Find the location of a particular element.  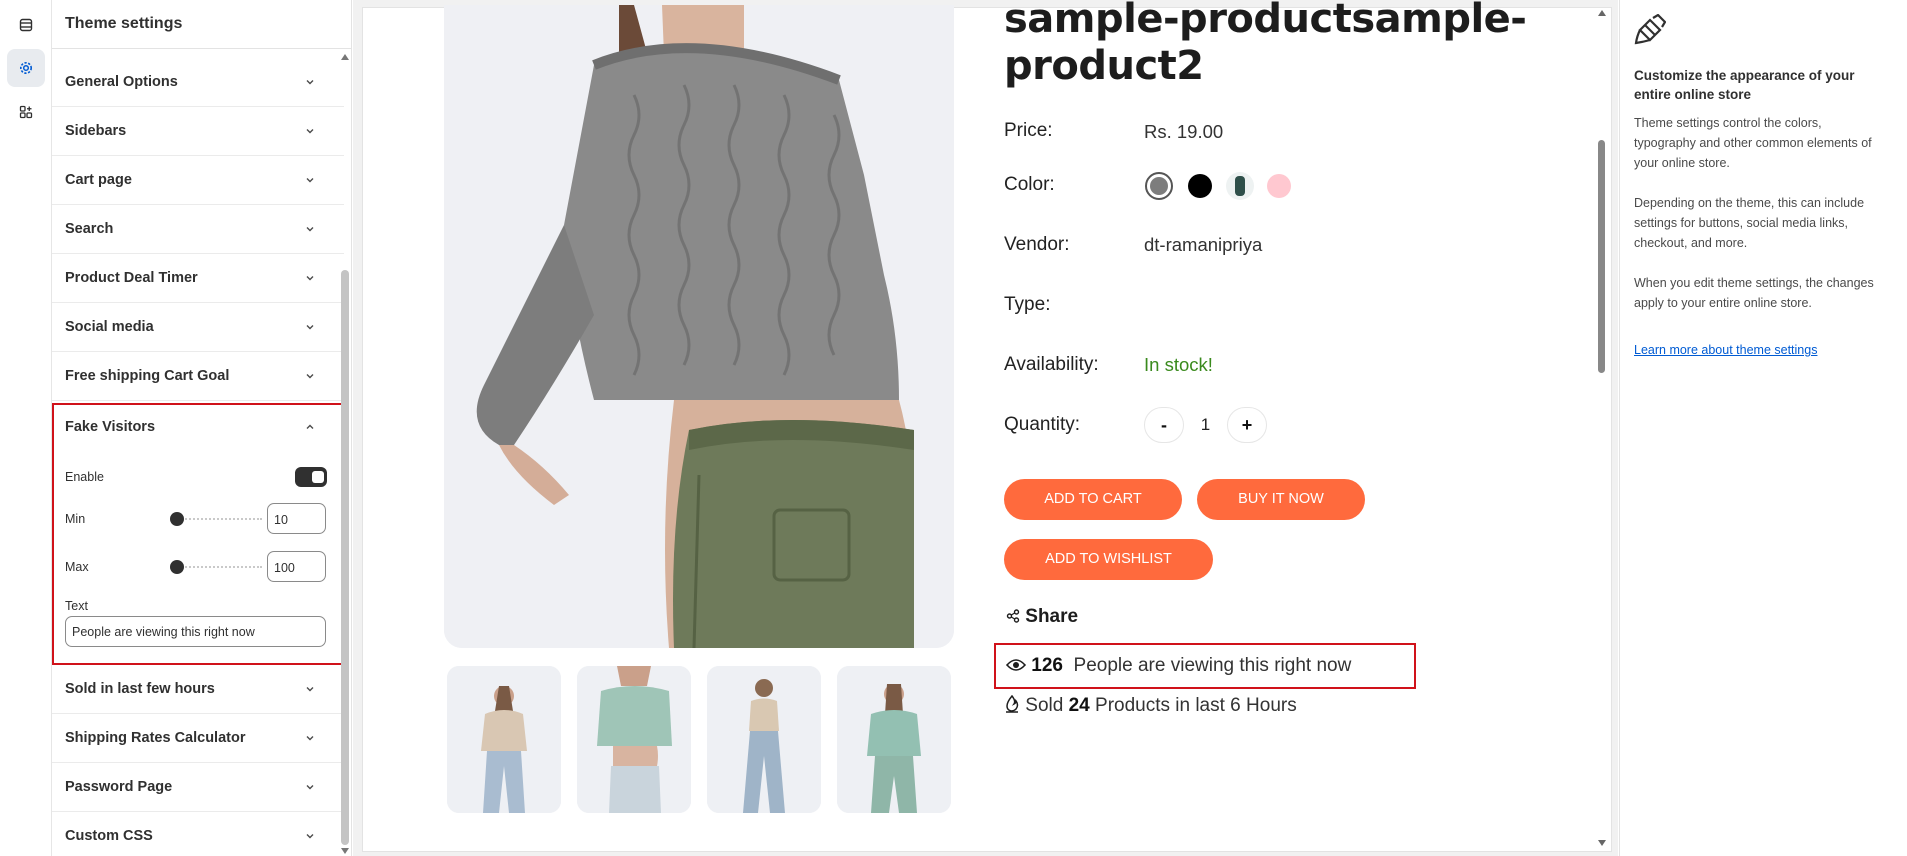

color-label: Color: is located at coordinates (1029, 184).